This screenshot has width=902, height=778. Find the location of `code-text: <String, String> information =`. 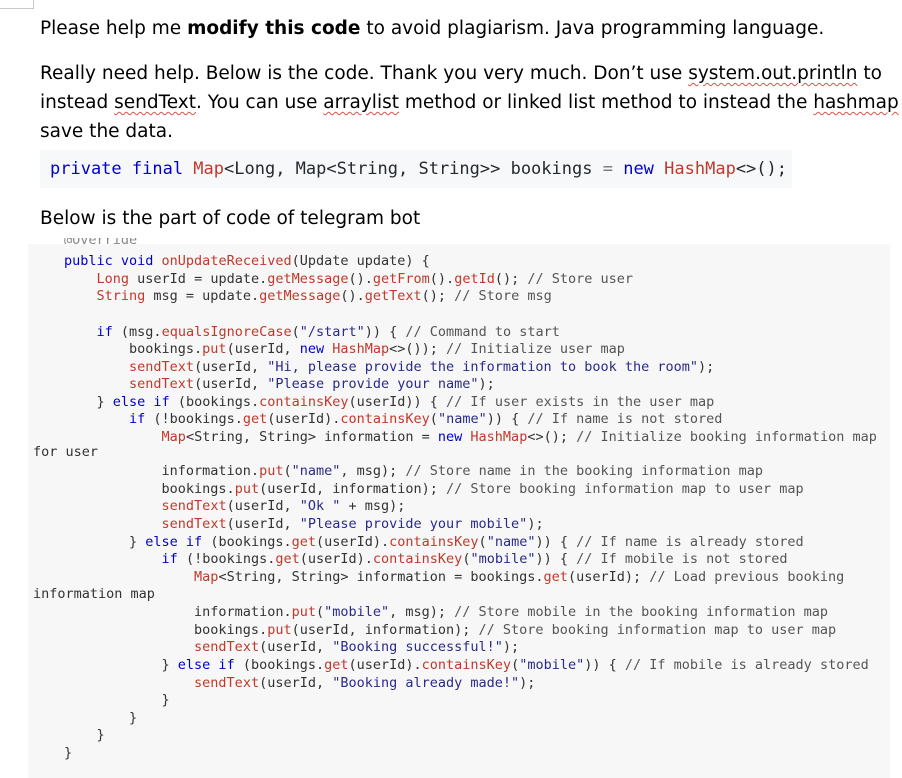

code-text: <String, String> information = is located at coordinates (311, 437).